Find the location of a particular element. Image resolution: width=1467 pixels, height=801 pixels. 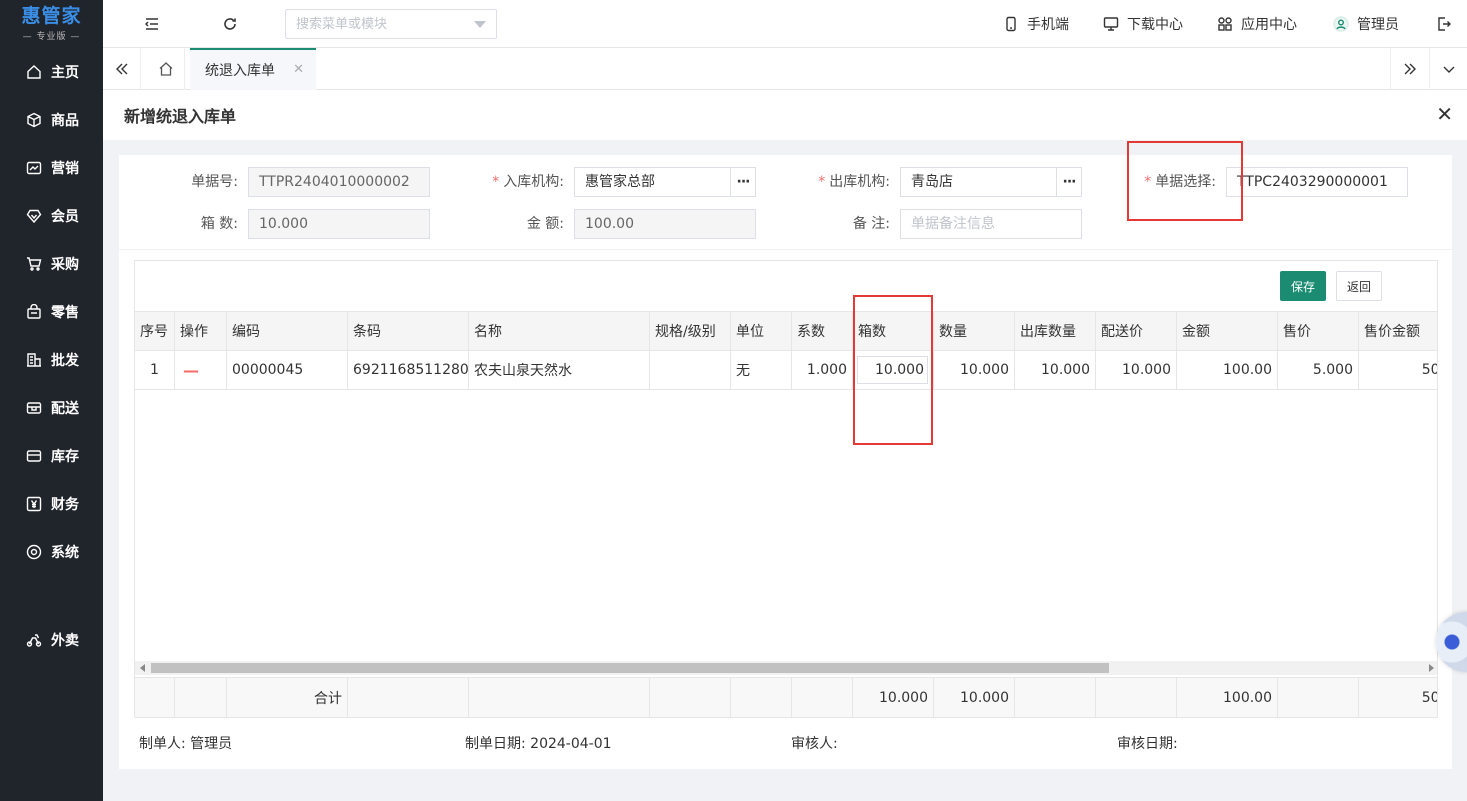

app-center-label: 应用中心 is located at coordinates (1269, 25).